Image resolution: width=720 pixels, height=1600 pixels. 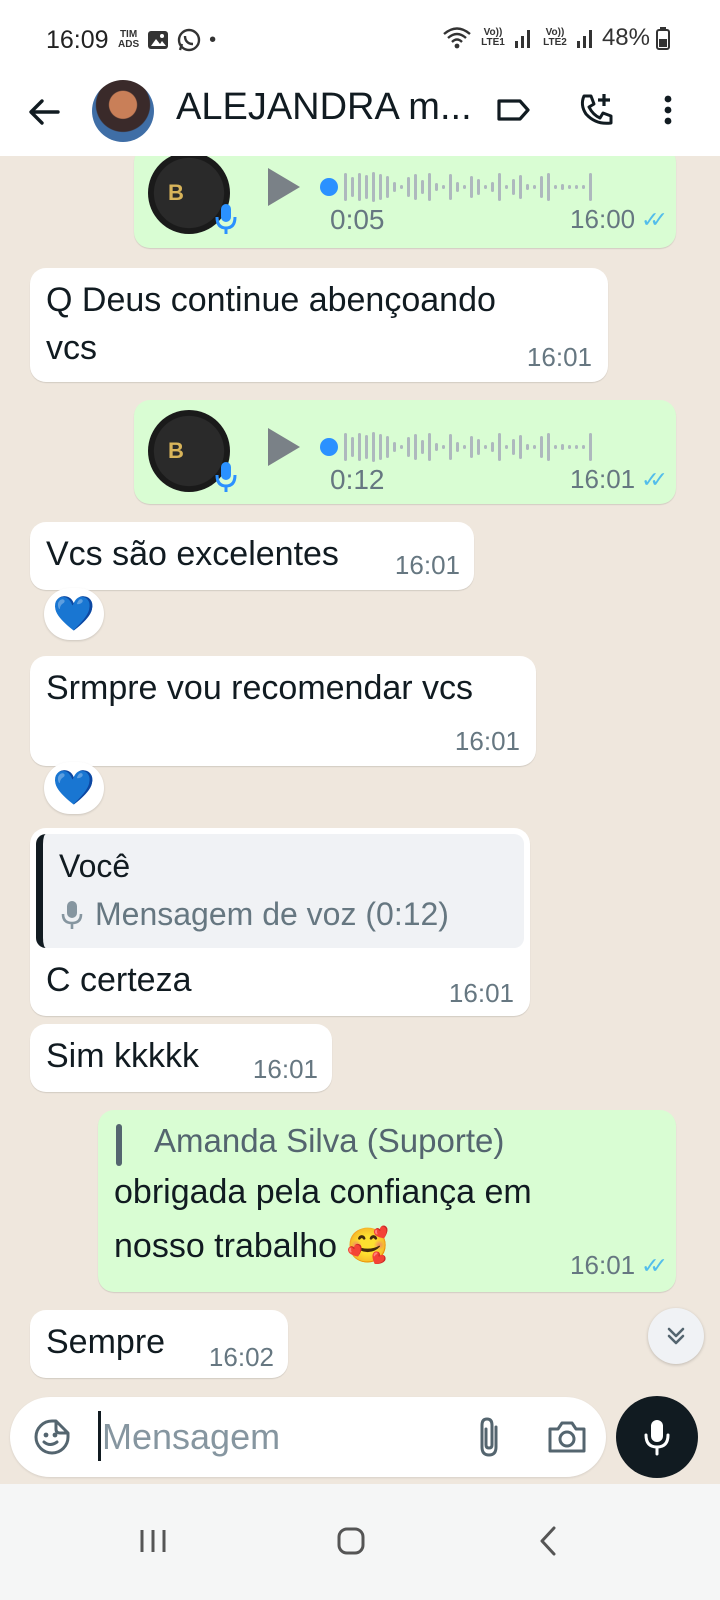 I want to click on message-text: Sim kkkkk, so click(x=122, y=1056).